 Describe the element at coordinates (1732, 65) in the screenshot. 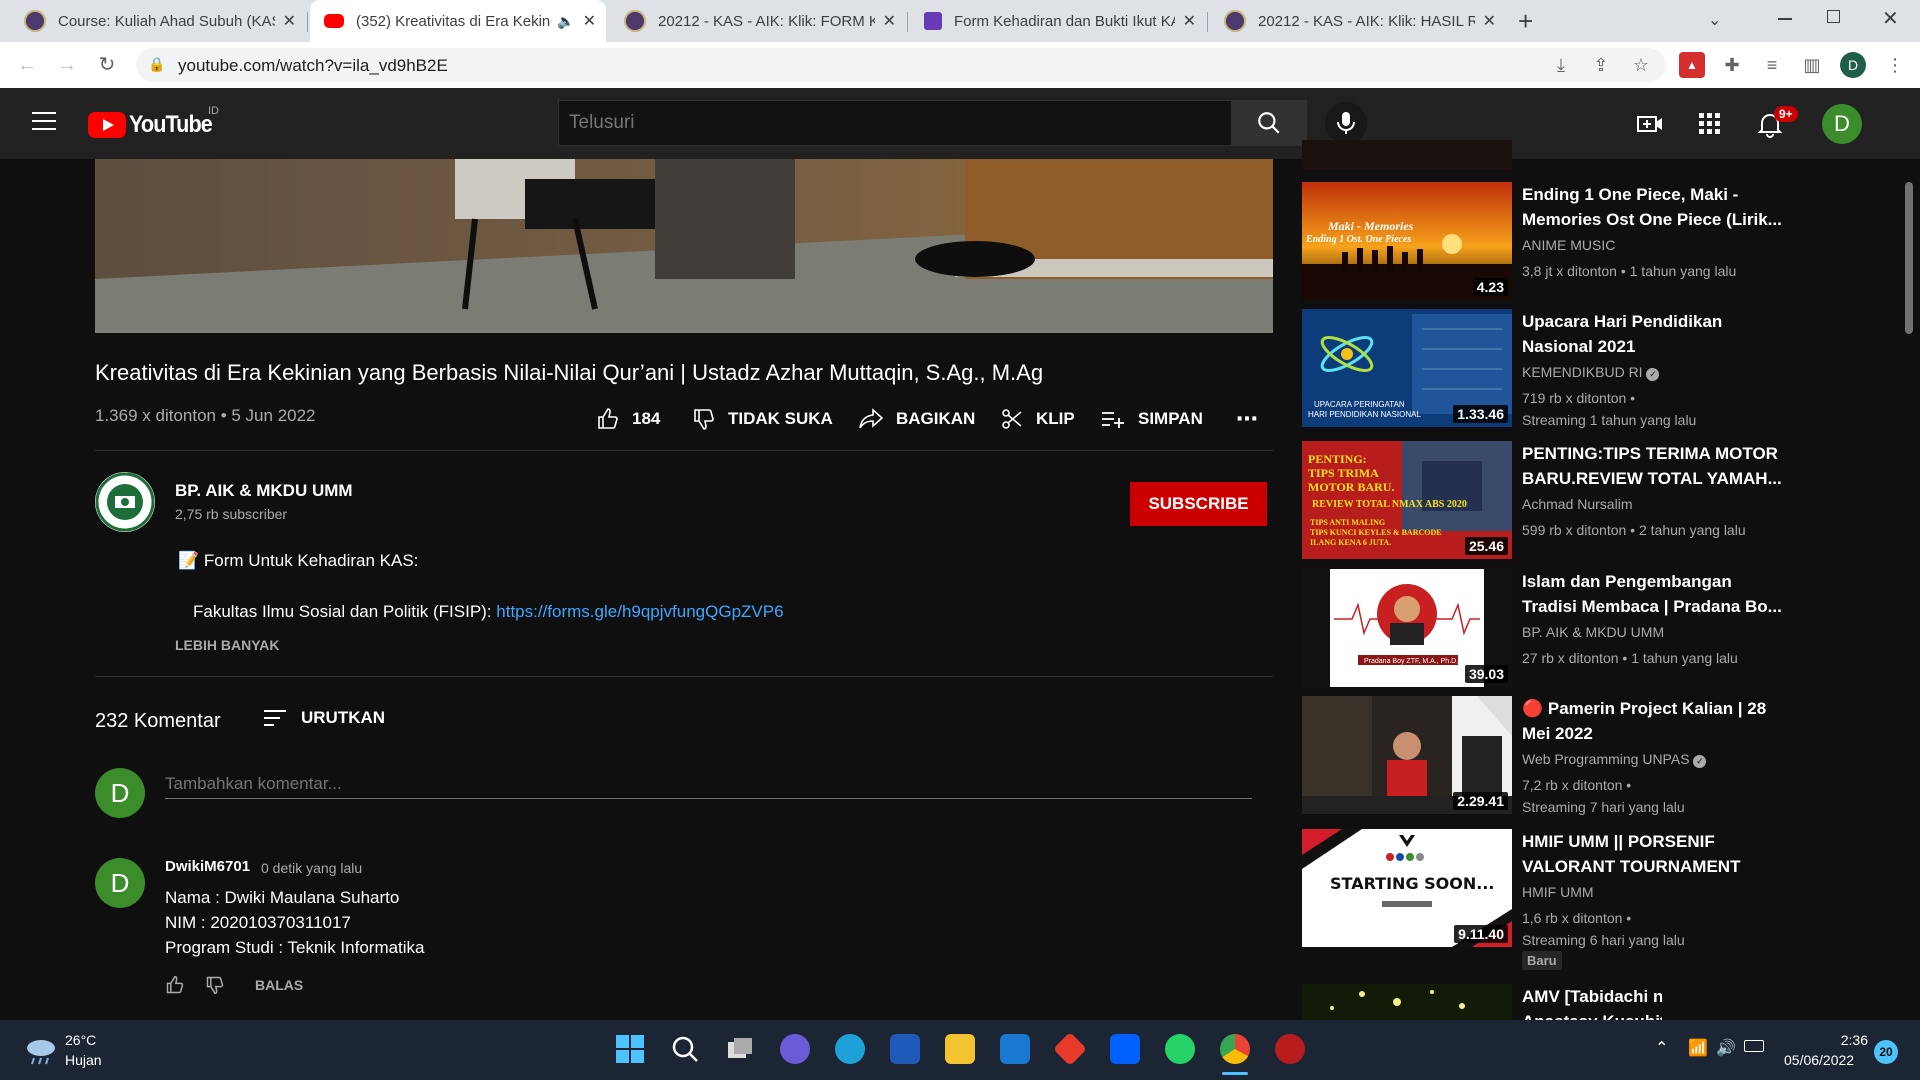

I see `extensions-puzzle-icon: ✚` at that location.